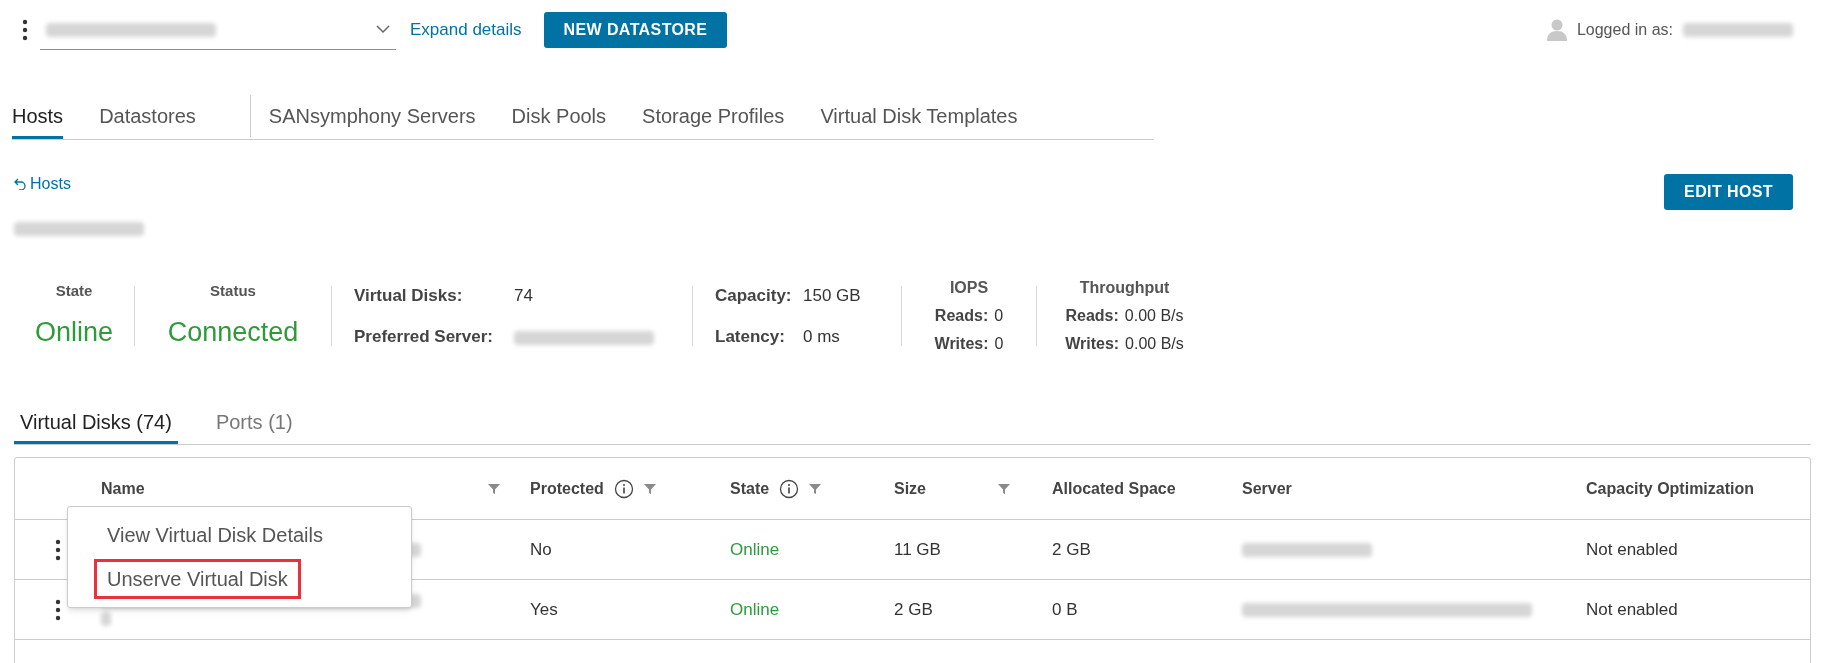  I want to click on section-tab: Virtual Disks (74), so click(96, 423).